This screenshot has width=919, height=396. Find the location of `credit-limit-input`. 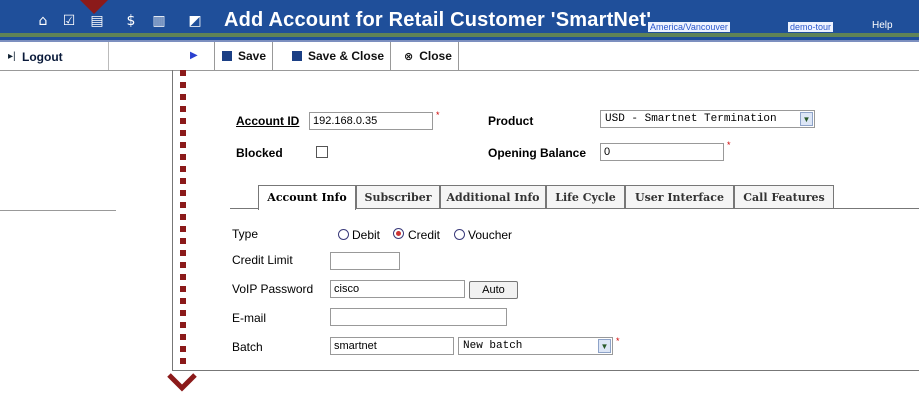

credit-limit-input is located at coordinates (365, 261).